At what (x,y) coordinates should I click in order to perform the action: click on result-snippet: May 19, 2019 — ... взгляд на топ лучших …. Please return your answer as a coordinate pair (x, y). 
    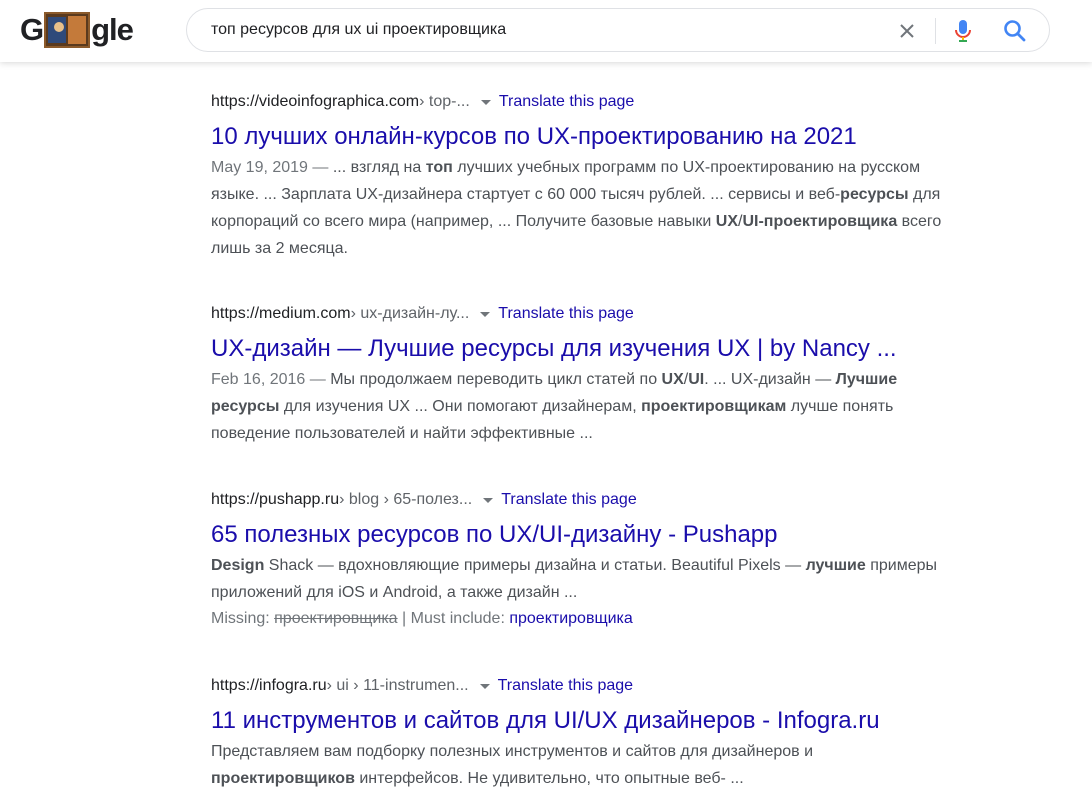
    Looking at the image, I should click on (581, 208).